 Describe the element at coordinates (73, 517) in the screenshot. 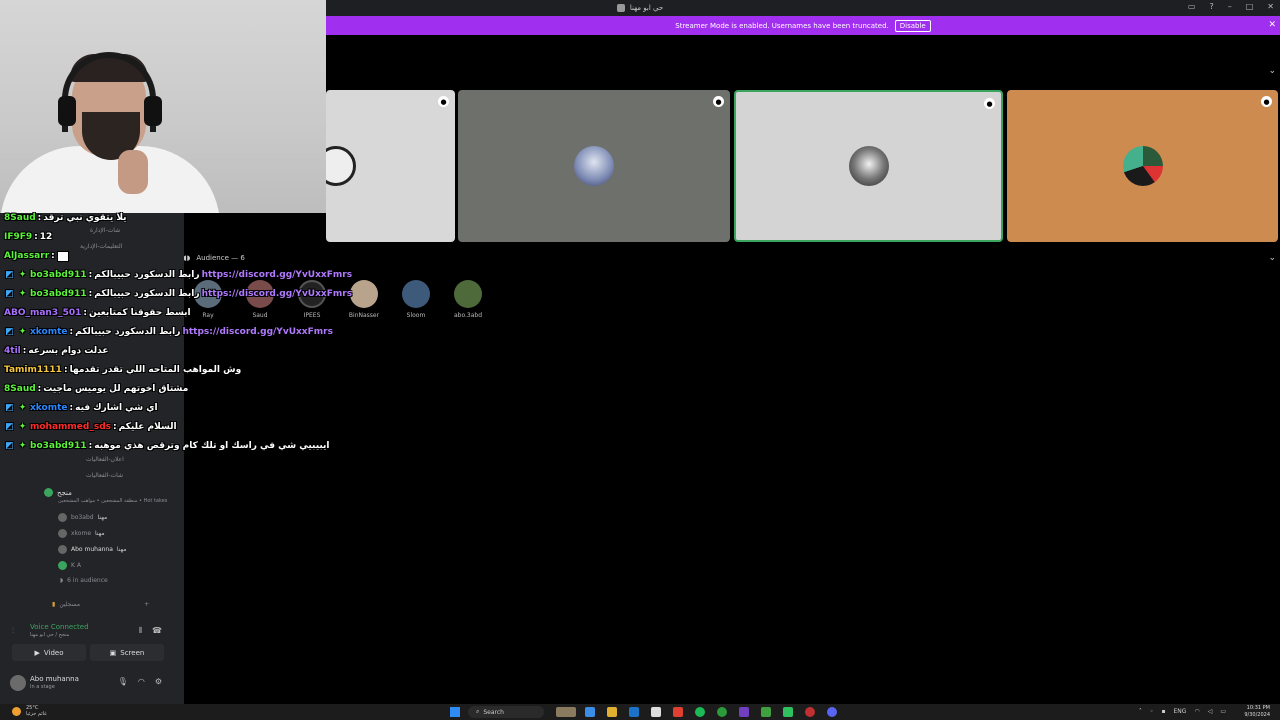

I see `stage-speaker-item: bo3abd مهنا` at that location.